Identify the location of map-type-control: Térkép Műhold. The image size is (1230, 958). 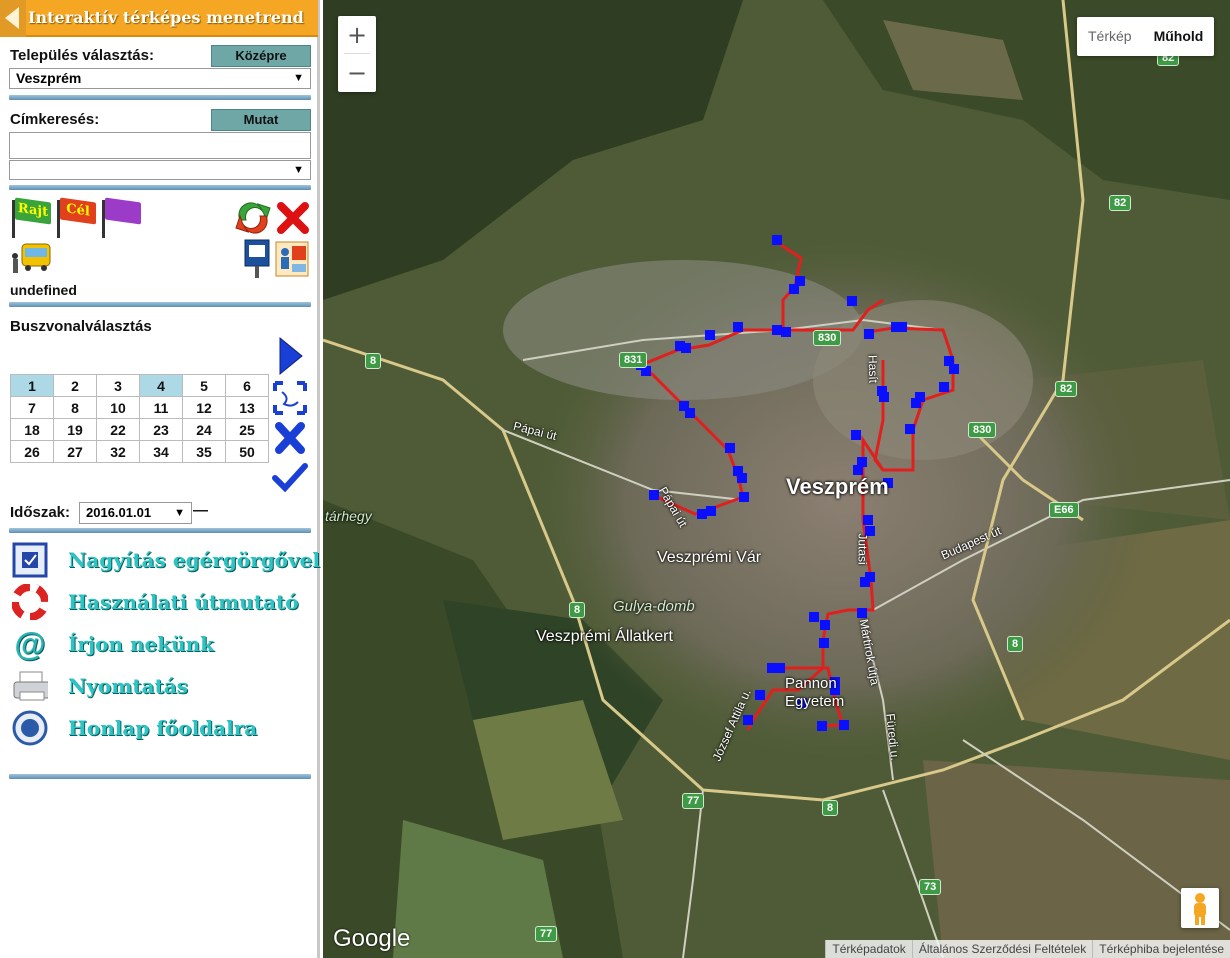
(1146, 36).